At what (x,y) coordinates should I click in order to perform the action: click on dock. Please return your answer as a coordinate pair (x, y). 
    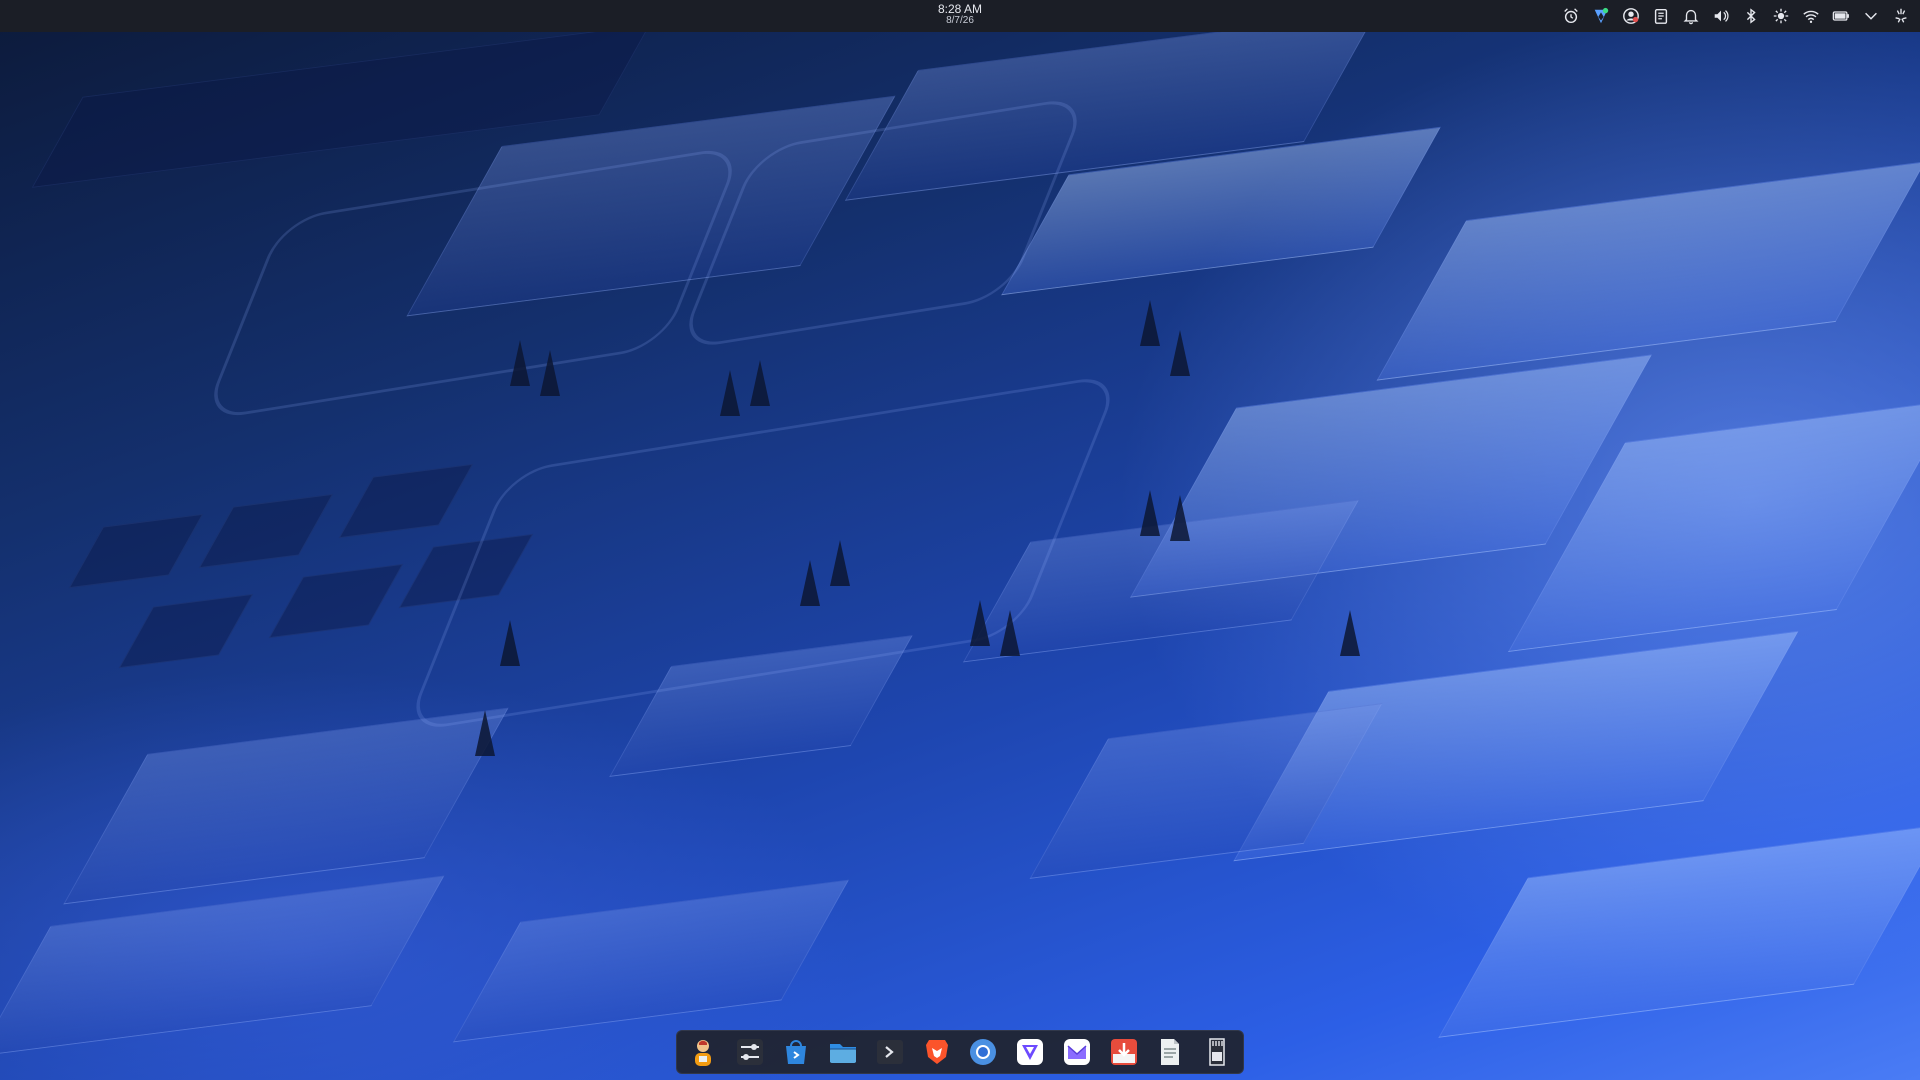
    Looking at the image, I should click on (960, 1052).